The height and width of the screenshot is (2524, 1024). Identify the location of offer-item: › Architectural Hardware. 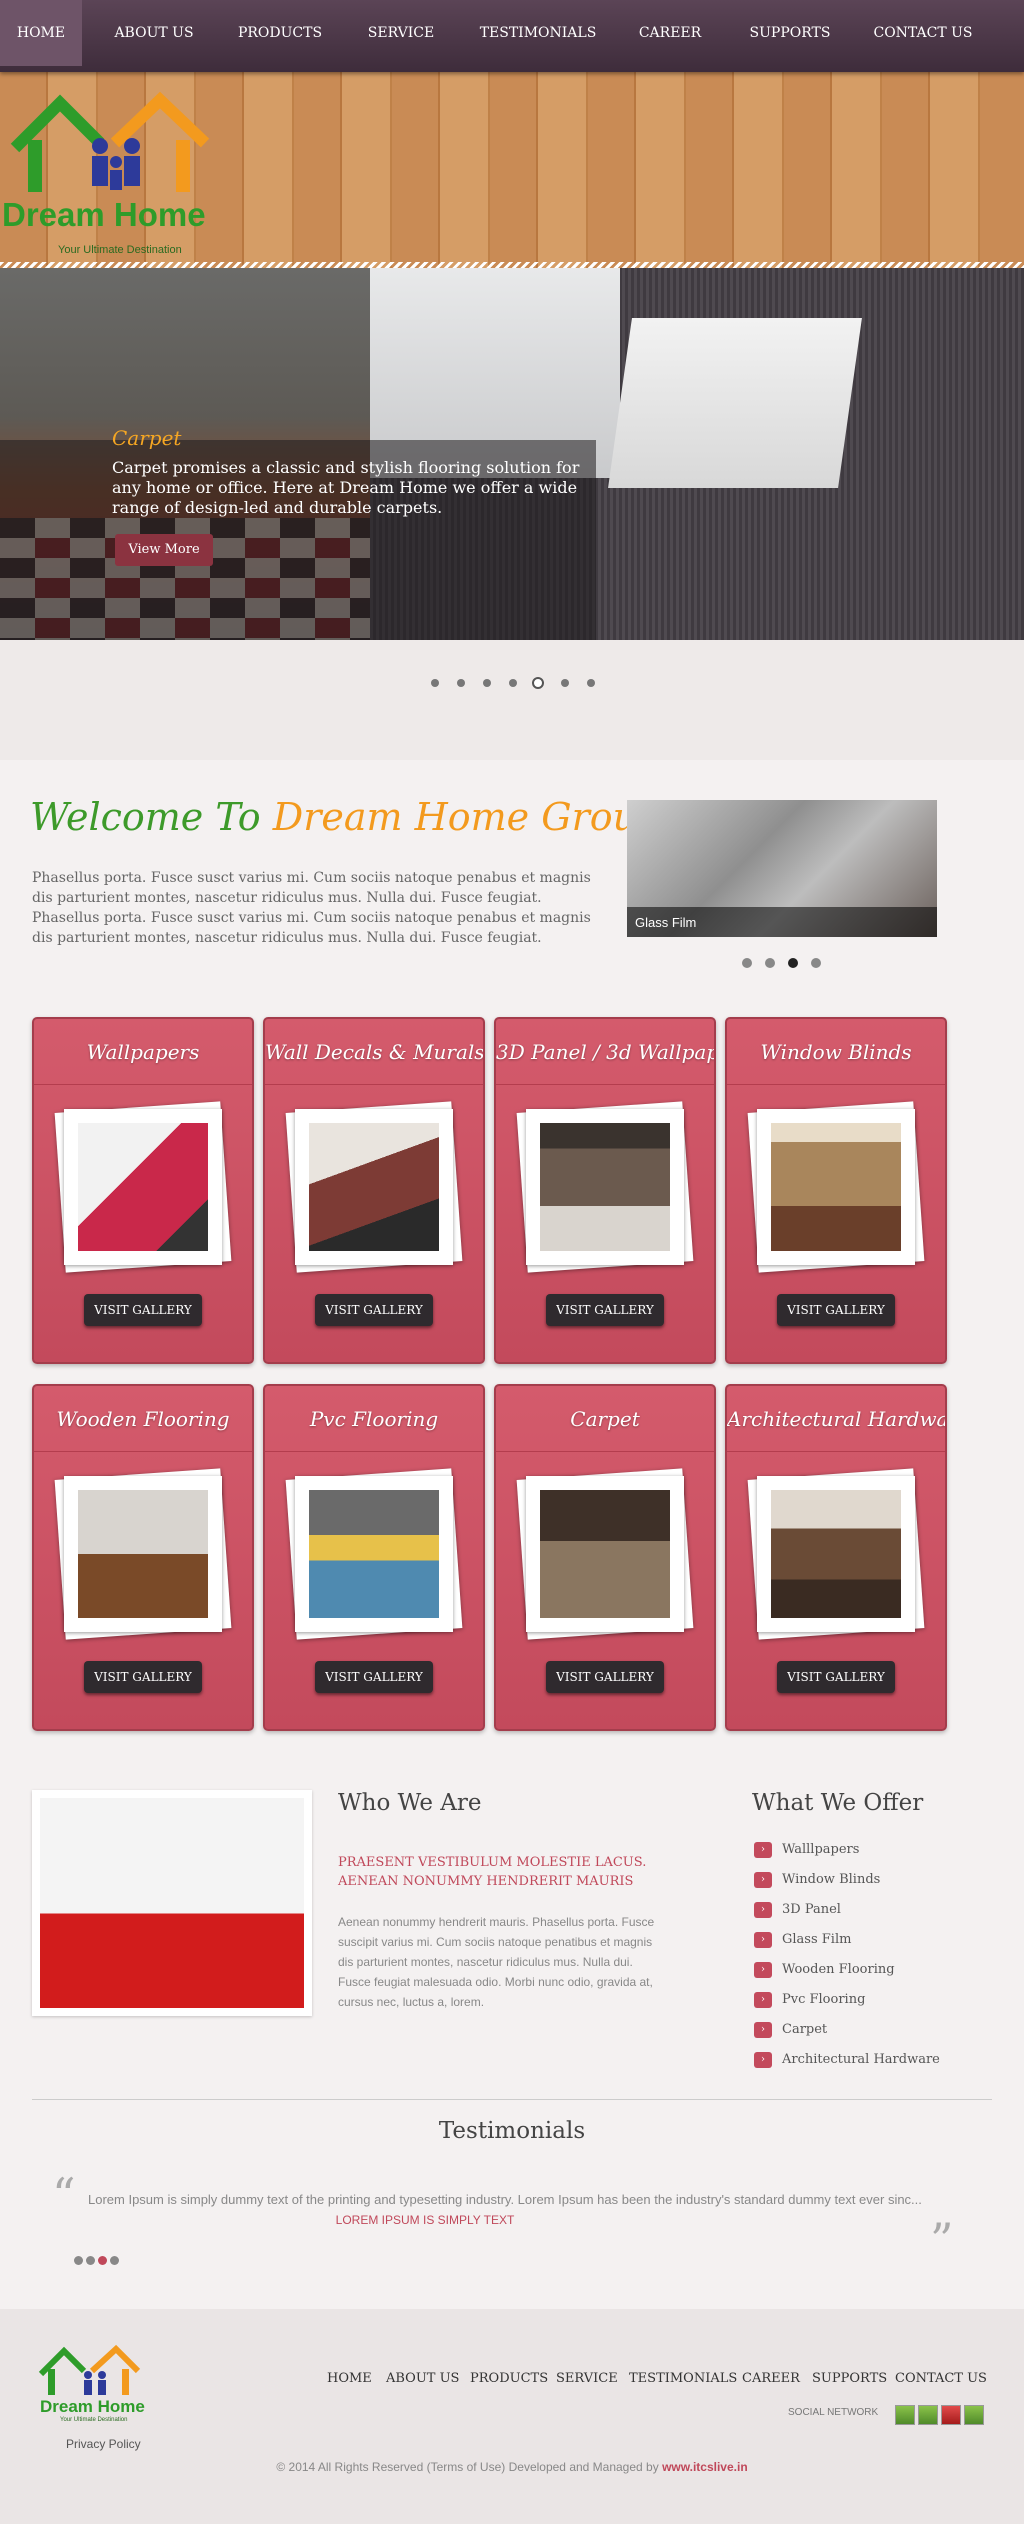
(847, 2060).